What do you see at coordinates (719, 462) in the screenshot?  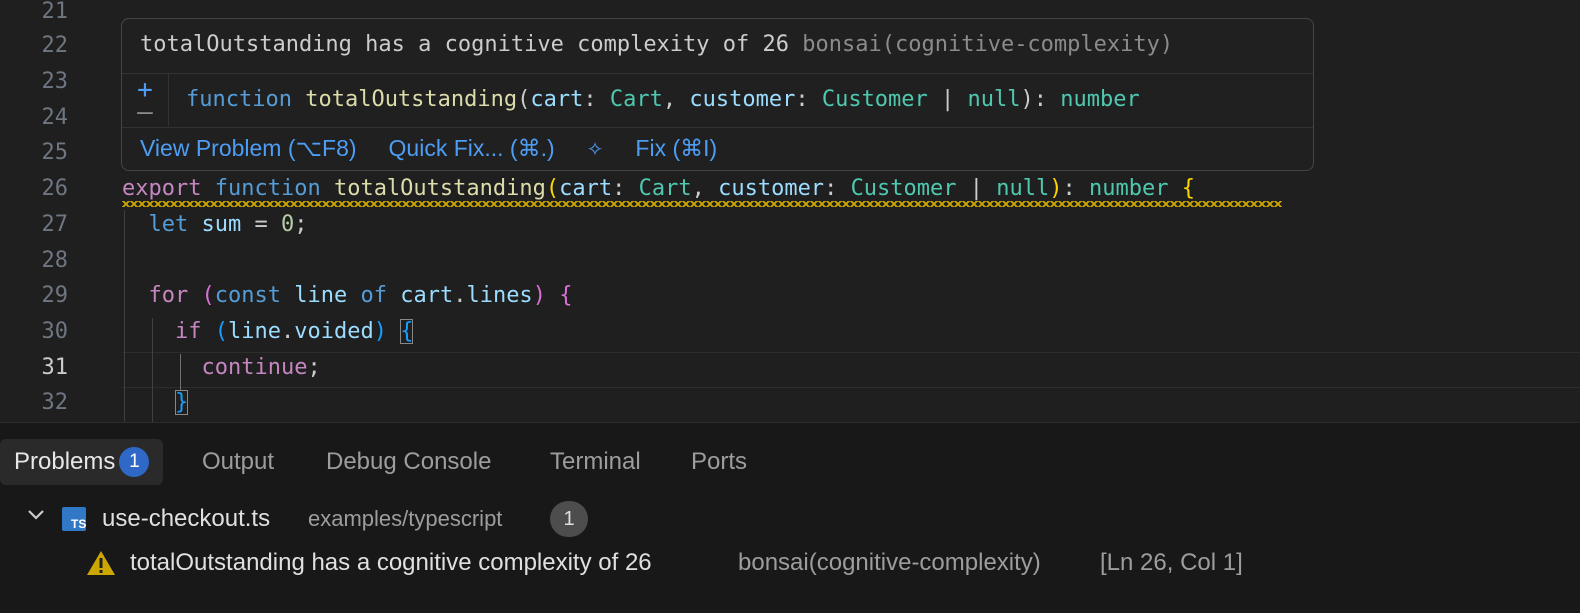 I see `tab-ports: Ports` at bounding box center [719, 462].